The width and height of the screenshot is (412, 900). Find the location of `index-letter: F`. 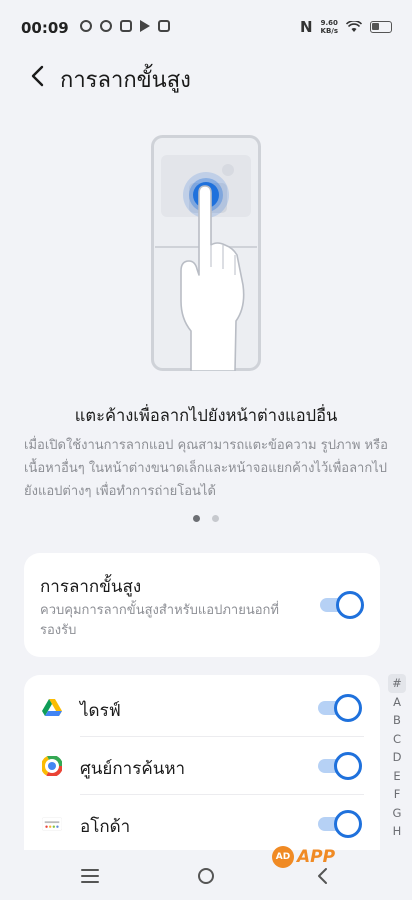

index-letter: F is located at coordinates (397, 794).